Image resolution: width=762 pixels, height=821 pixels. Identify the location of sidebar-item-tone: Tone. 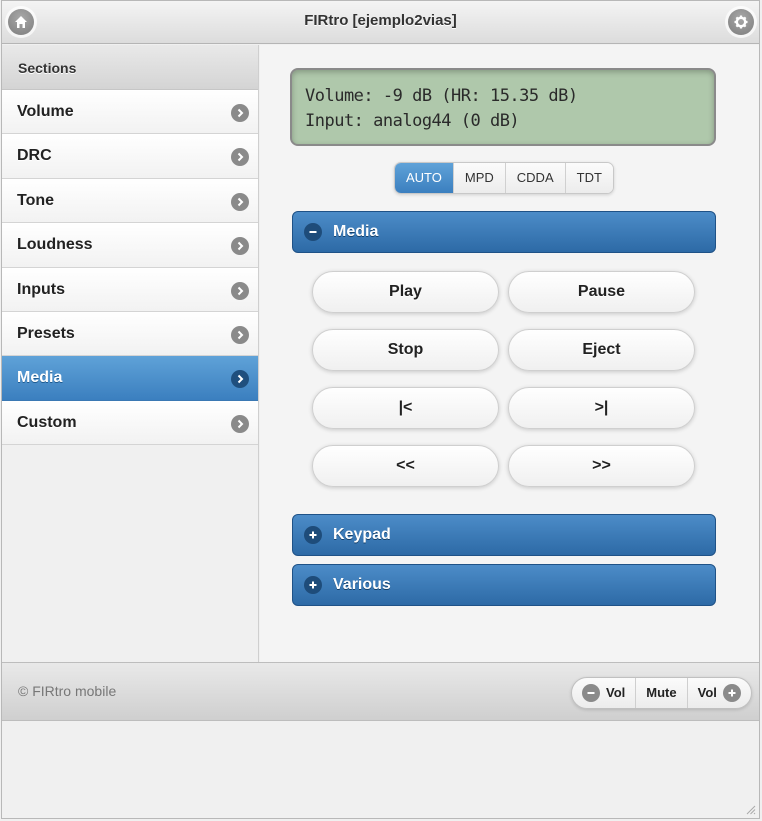
(130, 201).